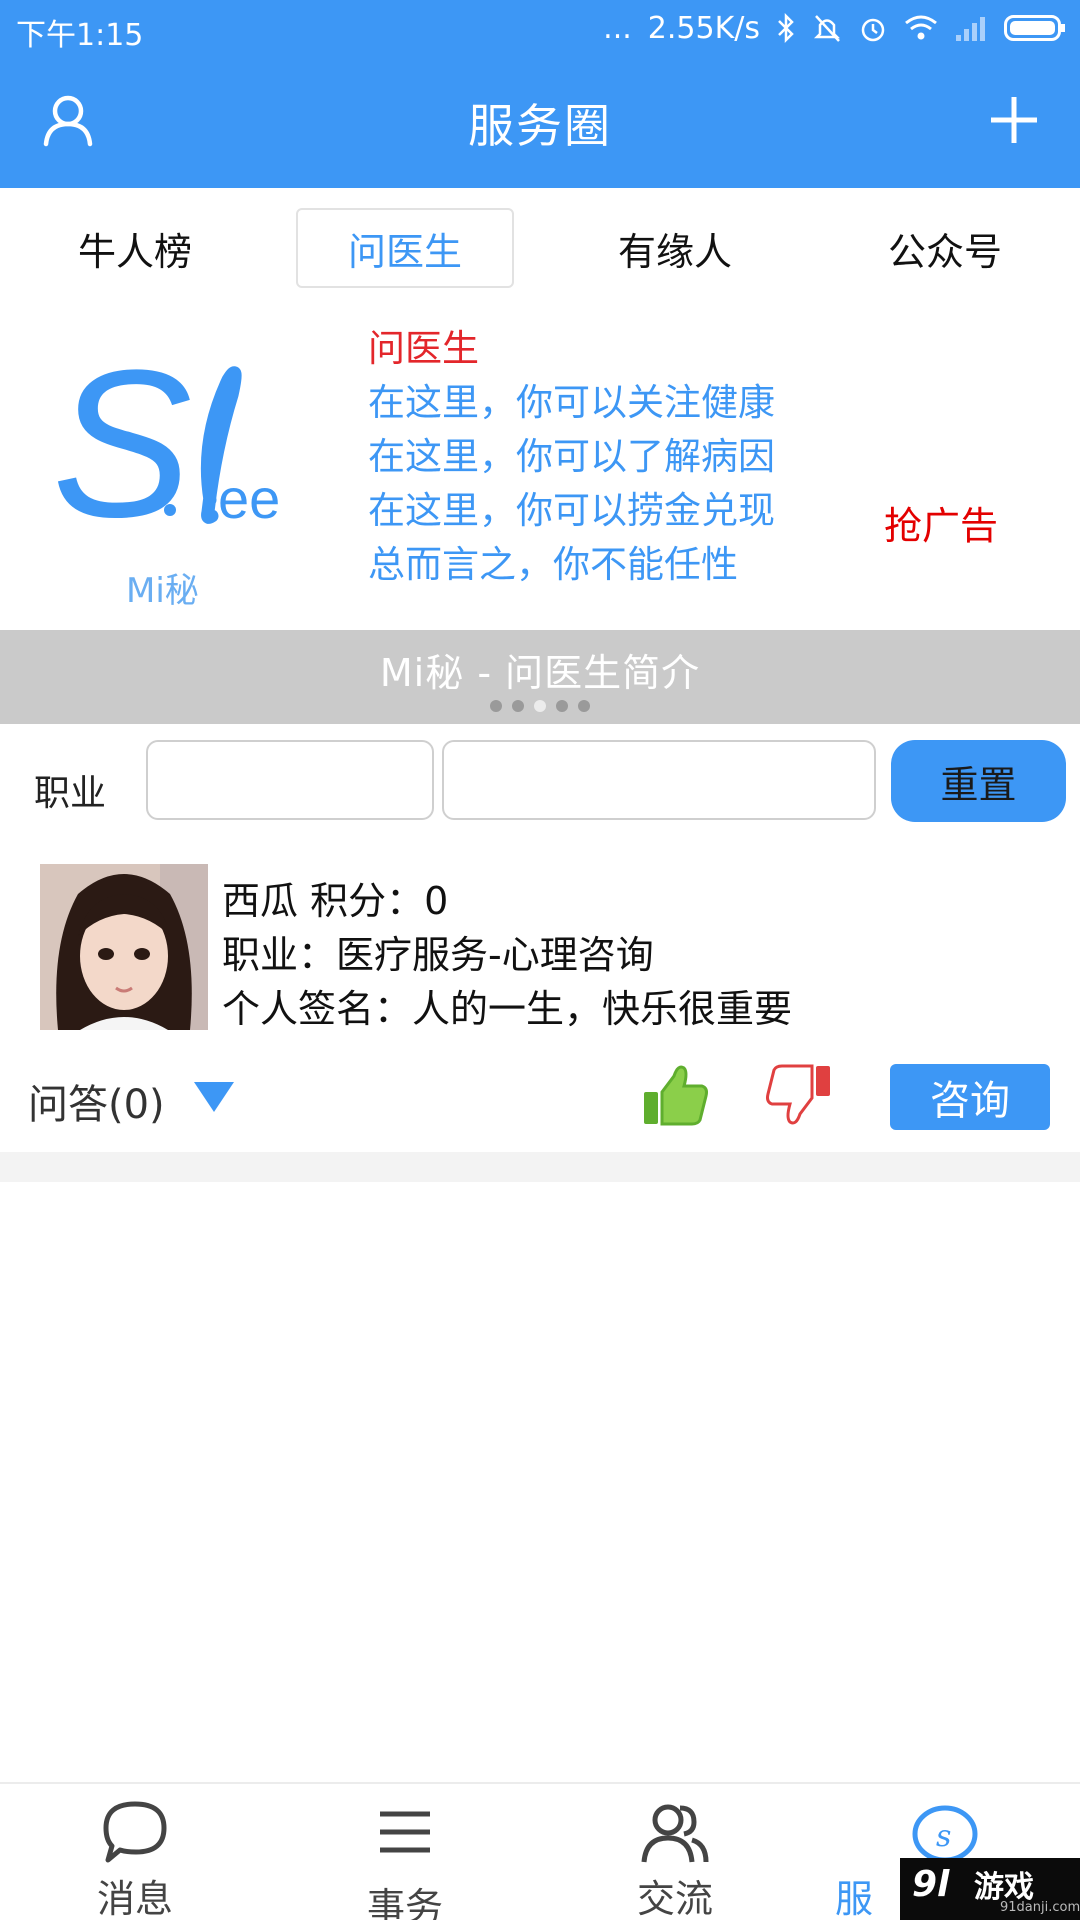 The width and height of the screenshot is (1080, 1920). What do you see at coordinates (540, 1167) in the screenshot?
I see `divider` at bounding box center [540, 1167].